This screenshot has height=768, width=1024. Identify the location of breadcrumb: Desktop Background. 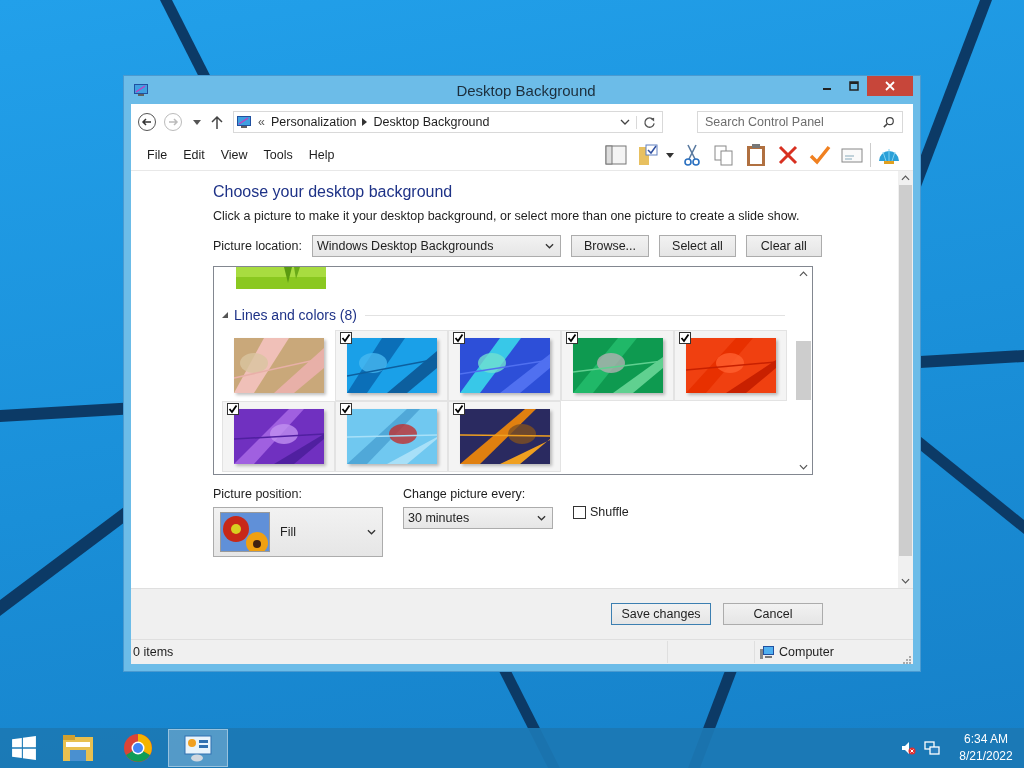
(431, 122).